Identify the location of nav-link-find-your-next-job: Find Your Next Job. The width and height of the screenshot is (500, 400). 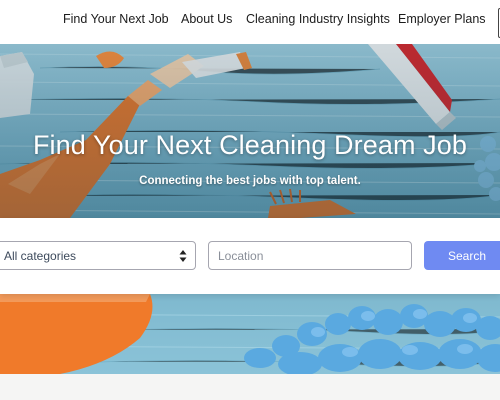
(116, 19).